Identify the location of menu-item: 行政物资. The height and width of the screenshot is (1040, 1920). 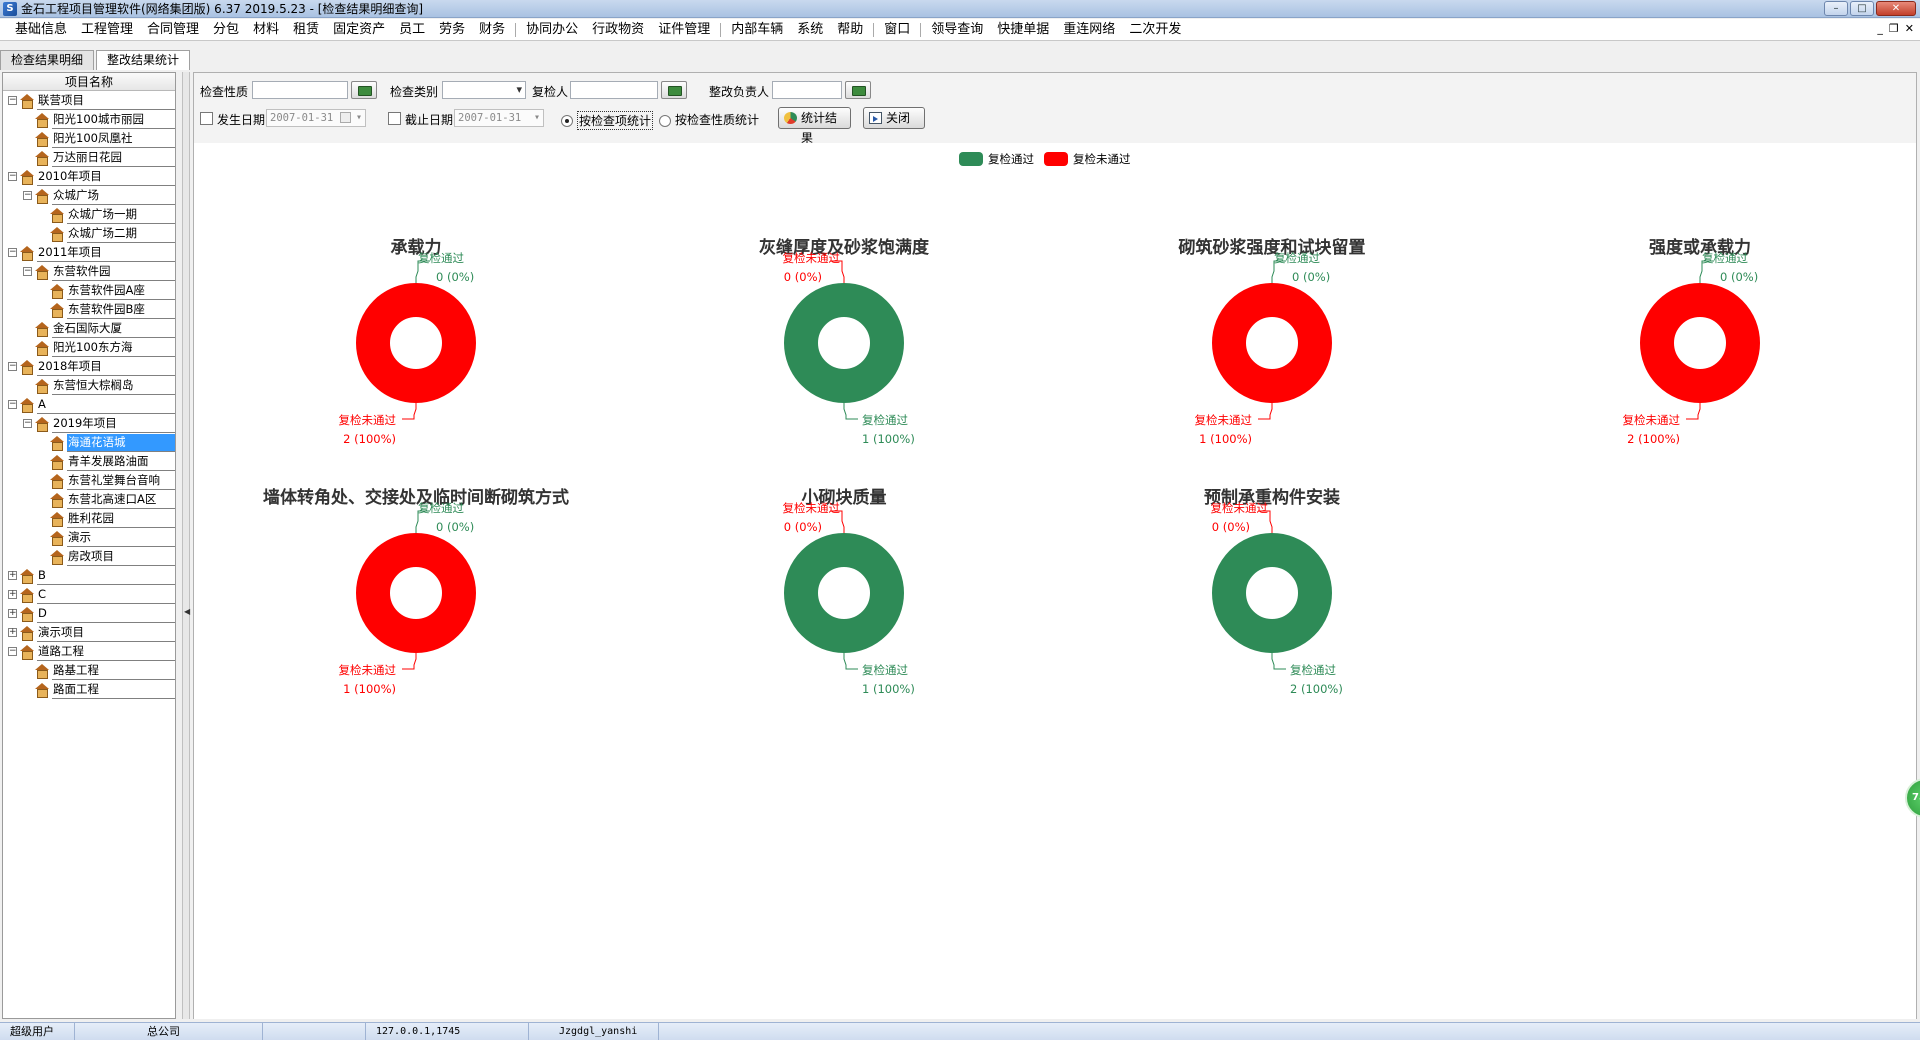
(618, 30).